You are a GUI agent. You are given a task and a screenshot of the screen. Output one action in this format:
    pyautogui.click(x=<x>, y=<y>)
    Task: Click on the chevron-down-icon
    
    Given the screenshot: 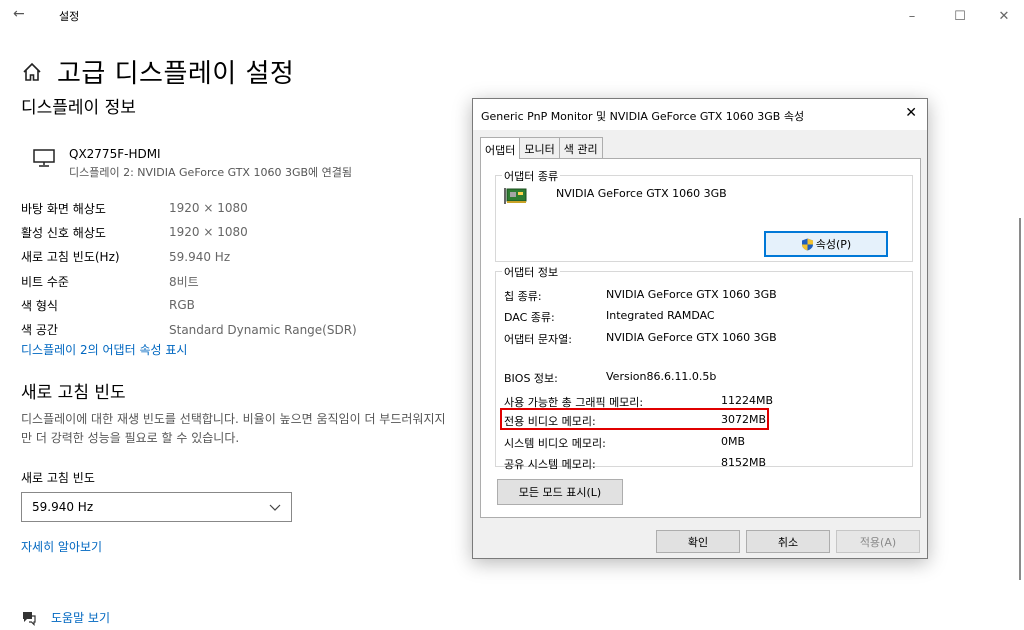 What is the action you would take?
    pyautogui.click(x=275, y=507)
    